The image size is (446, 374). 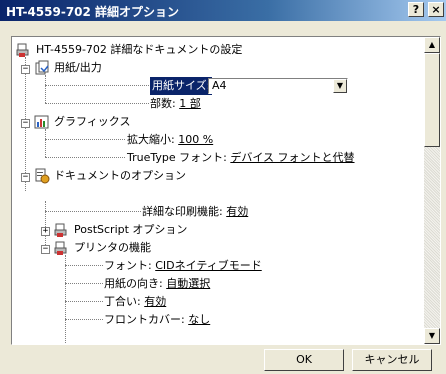 I want to click on tree-node-label: ドキュメントのオプション, so click(x=120, y=175).